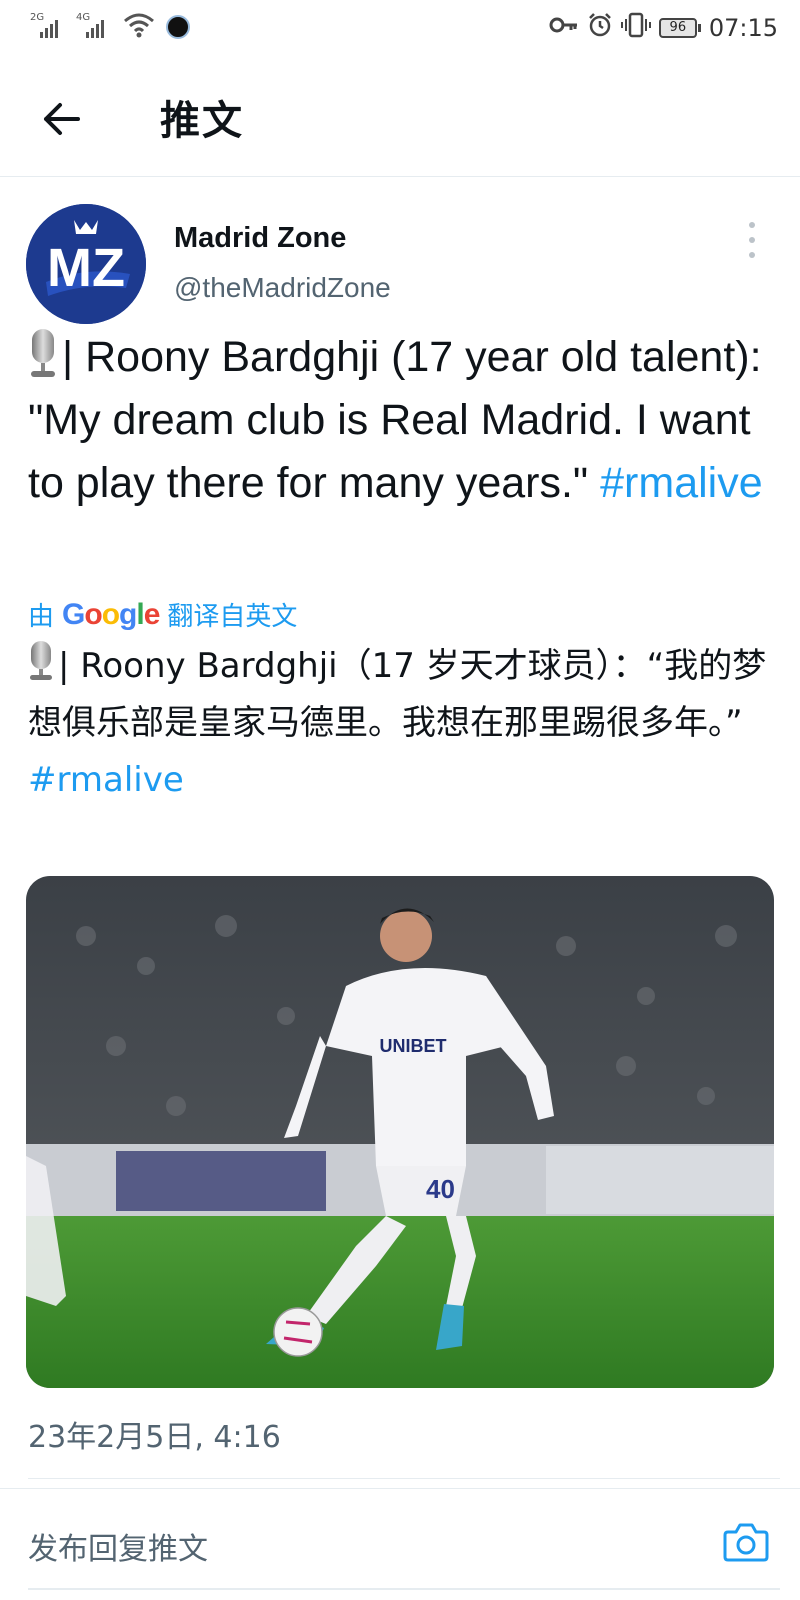 The height and width of the screenshot is (1600, 800). What do you see at coordinates (139, 25) in the screenshot?
I see `wifi-icon` at bounding box center [139, 25].